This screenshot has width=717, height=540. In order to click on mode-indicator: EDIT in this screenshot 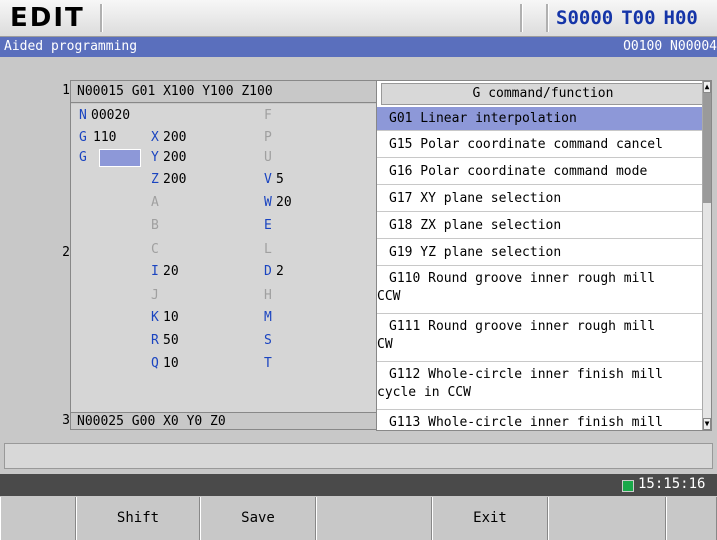, I will do `click(47, 18)`.